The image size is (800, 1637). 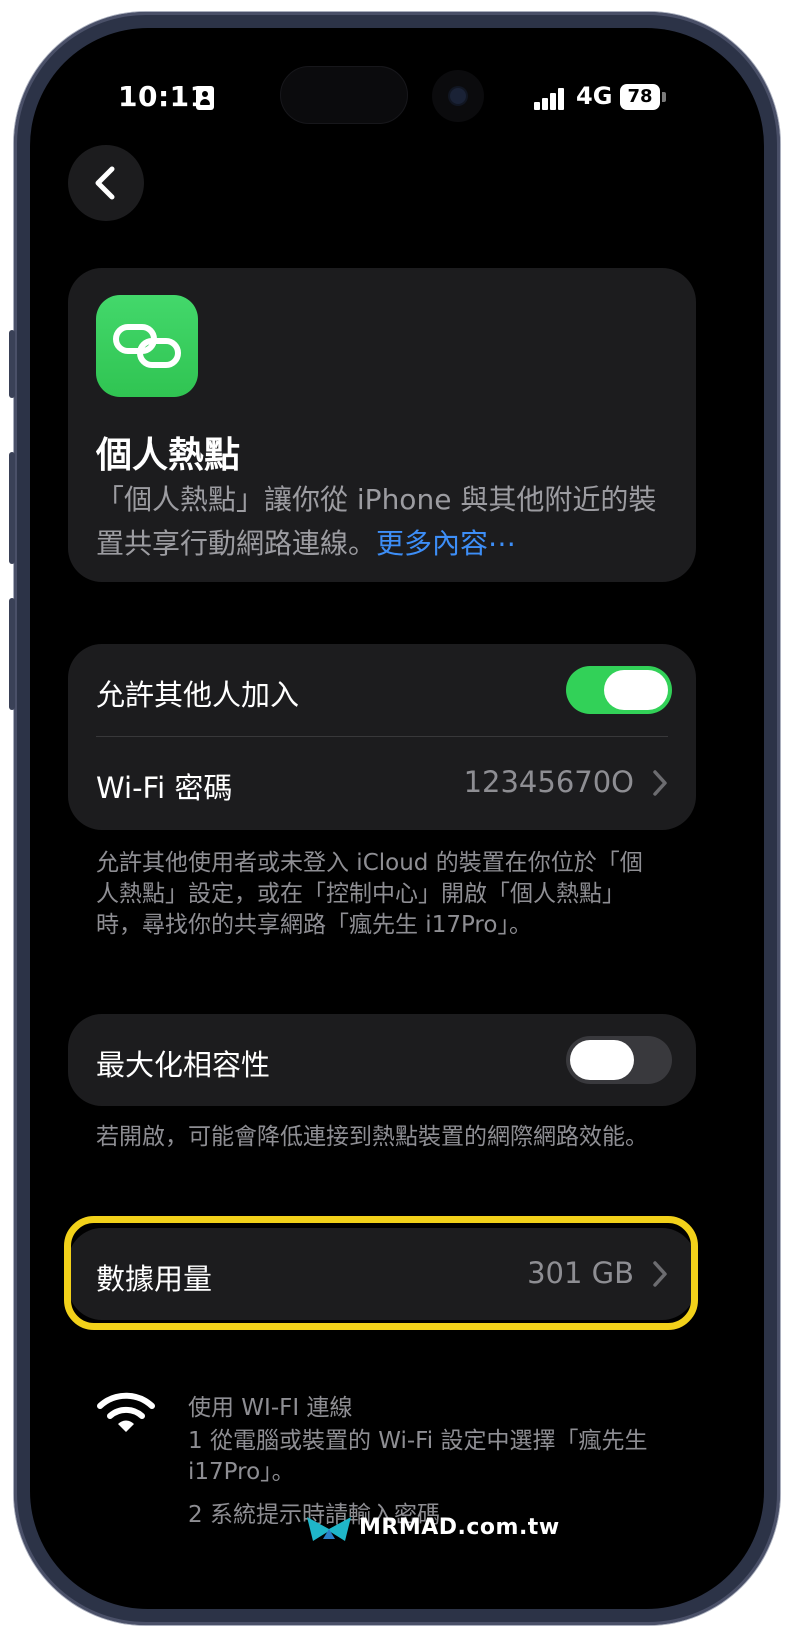 What do you see at coordinates (381, 1273) in the screenshot?
I see `highlight-annotation` at bounding box center [381, 1273].